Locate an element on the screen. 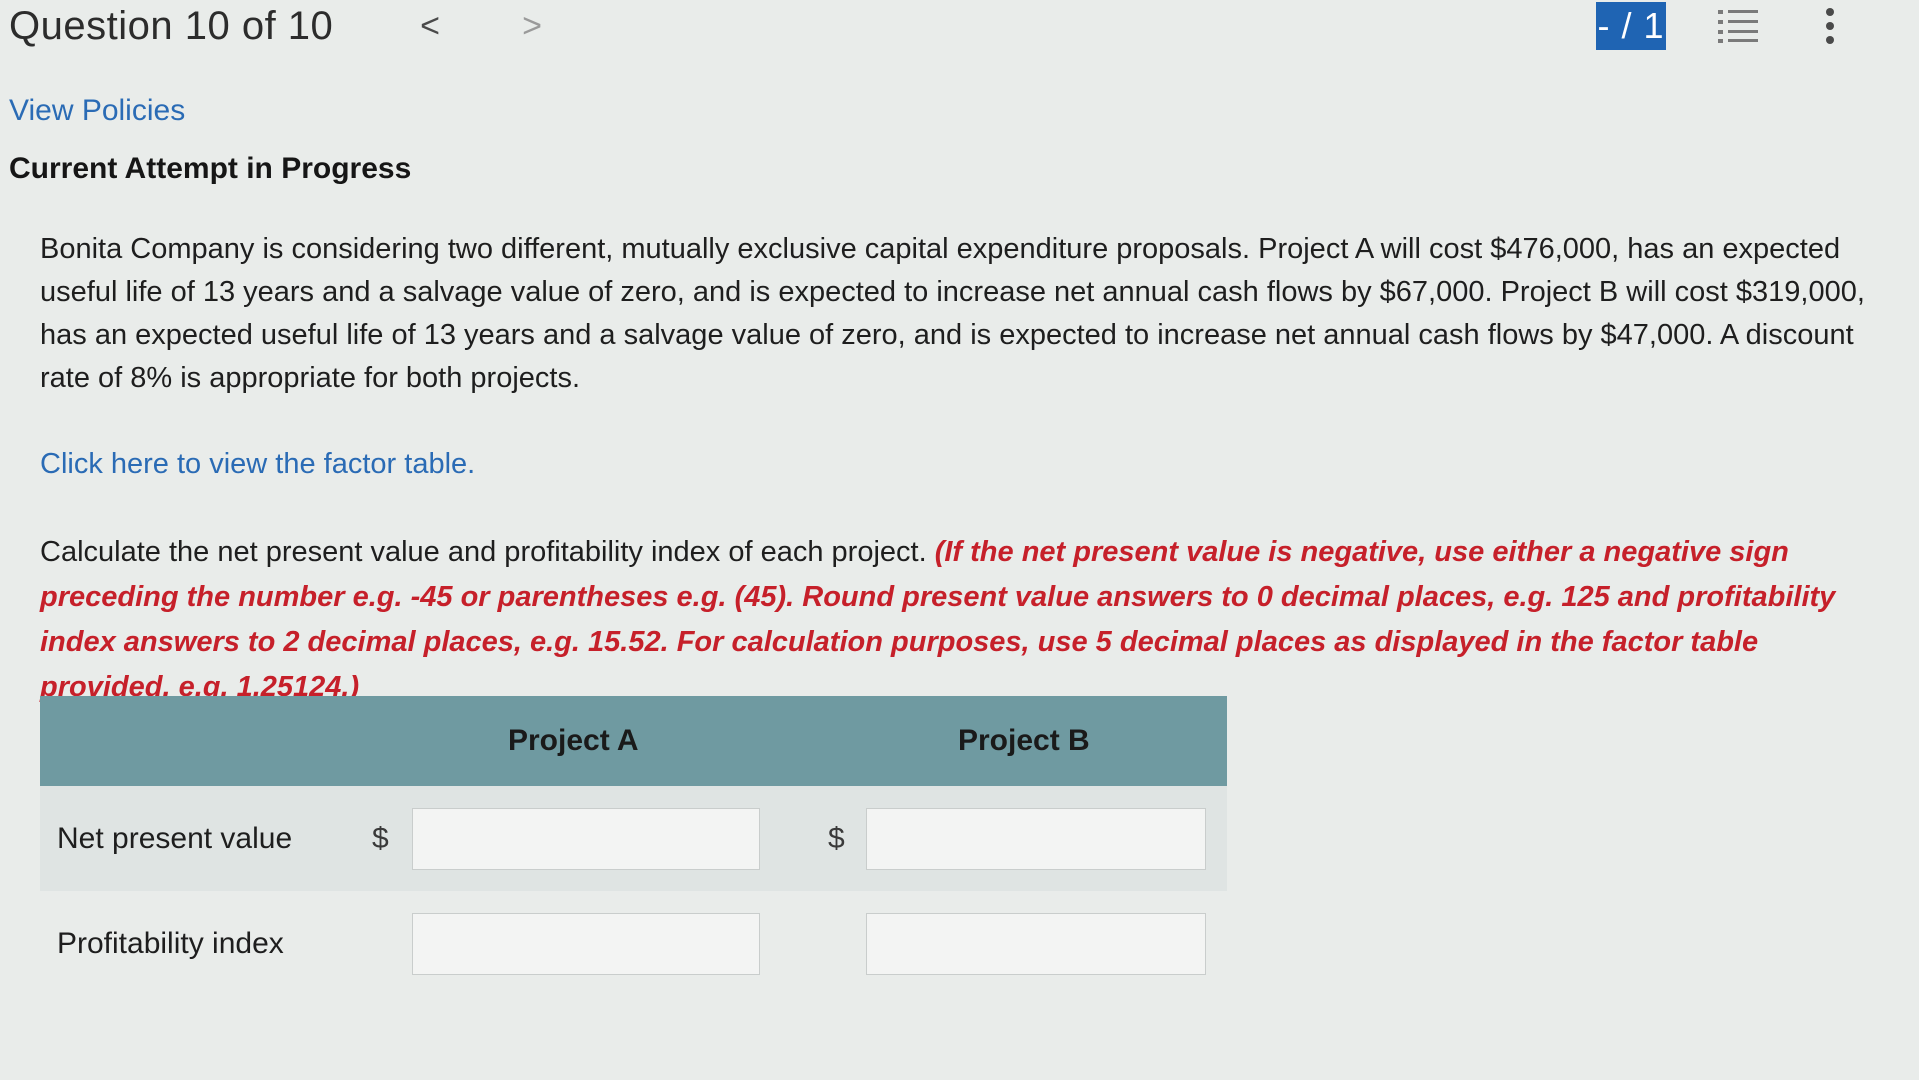 Image resolution: width=1919 pixels, height=1080 pixels. previous-question-button: < is located at coordinates (430, 26).